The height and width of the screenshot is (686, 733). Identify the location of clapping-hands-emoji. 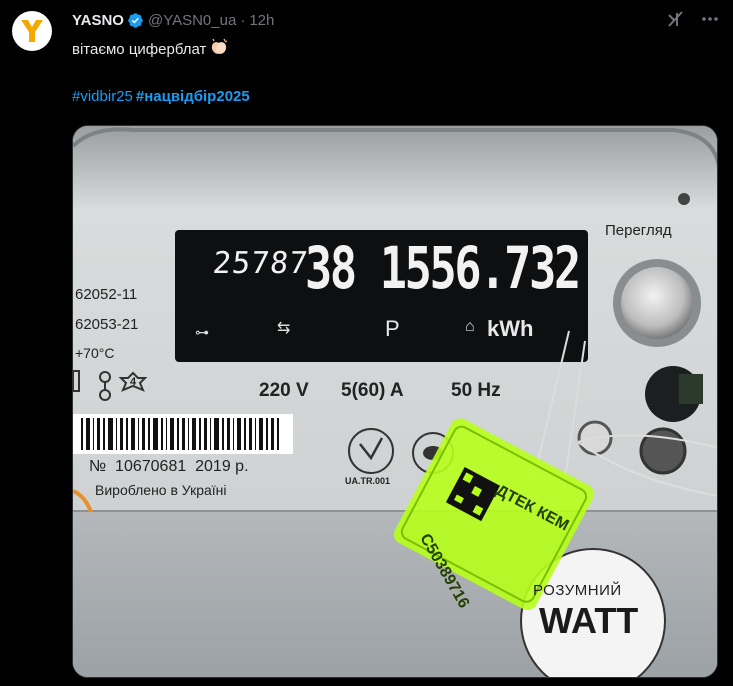
(219, 50).